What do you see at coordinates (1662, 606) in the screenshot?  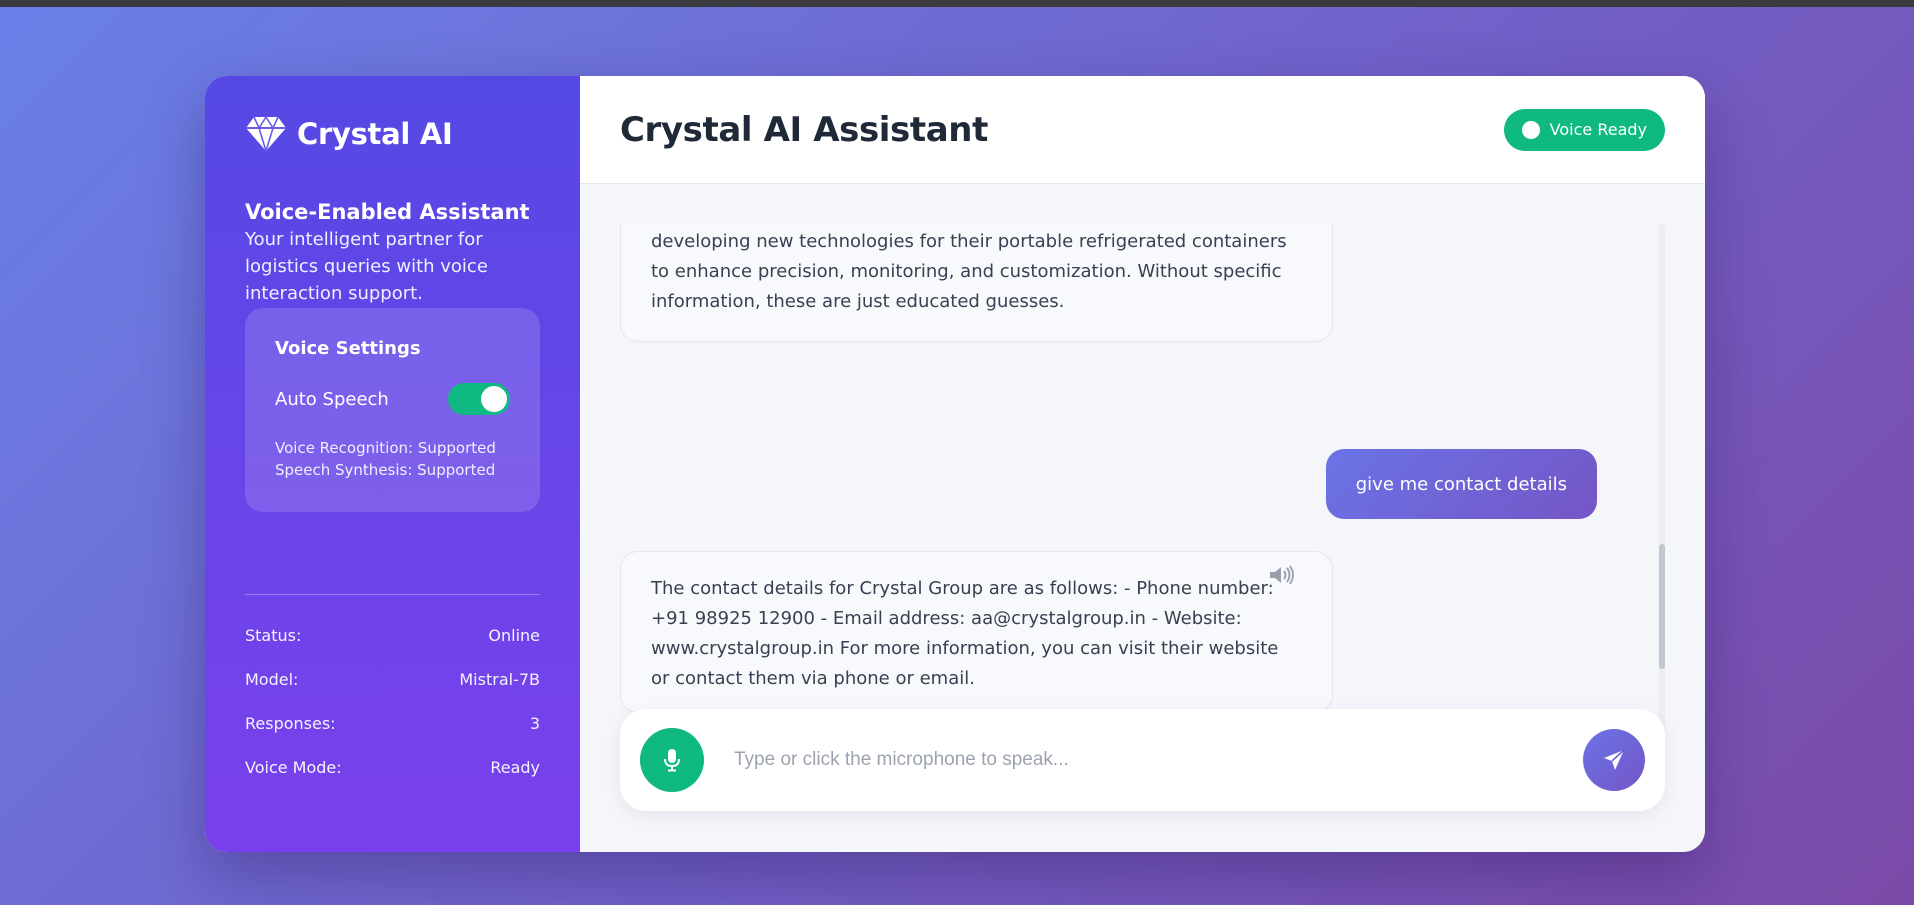 I see `scrollbar-thumb` at bounding box center [1662, 606].